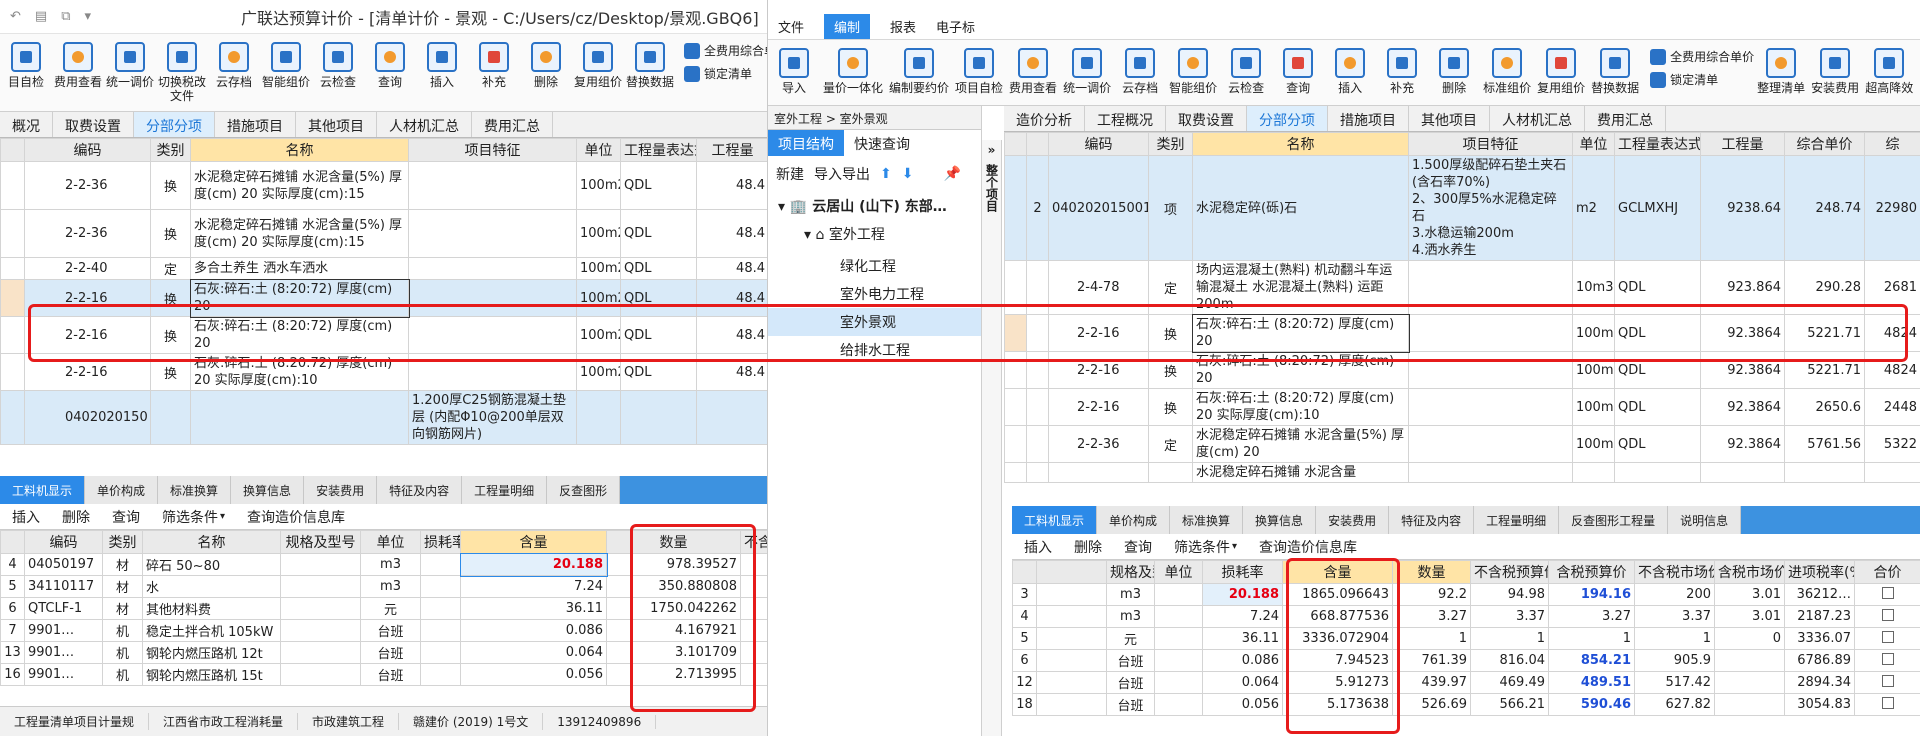 This screenshot has width=1920, height=736. Describe the element at coordinates (383, 652) in the screenshot. I see `table-row: 13 9901… 机钢轮内燃压路机 12t 台班 0.064 3.101709` at that location.